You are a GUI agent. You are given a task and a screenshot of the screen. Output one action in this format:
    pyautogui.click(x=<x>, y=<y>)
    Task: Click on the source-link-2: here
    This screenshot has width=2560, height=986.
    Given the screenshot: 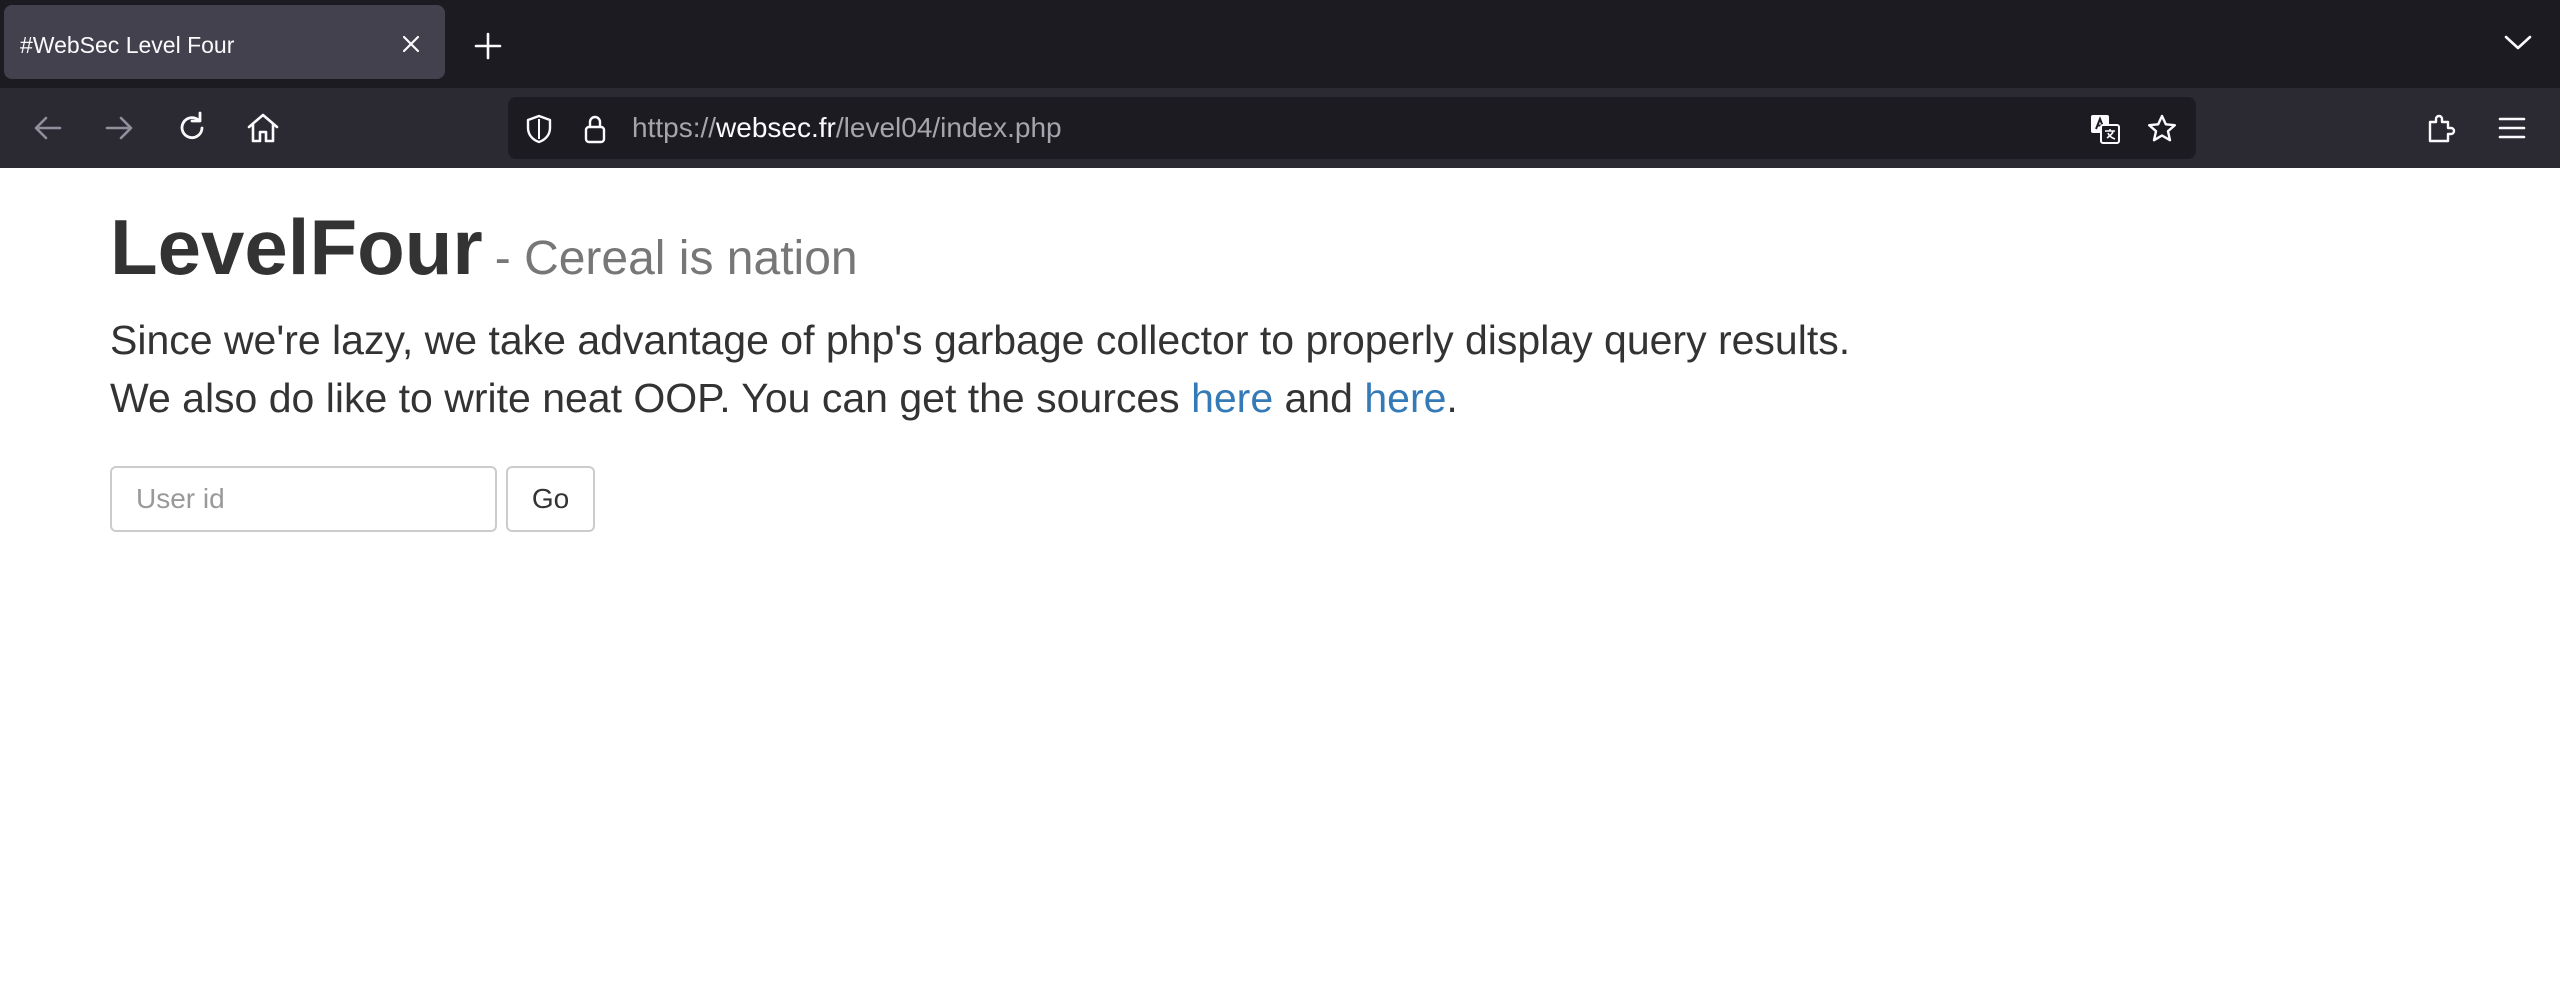 What is the action you would take?
    pyautogui.click(x=1405, y=398)
    